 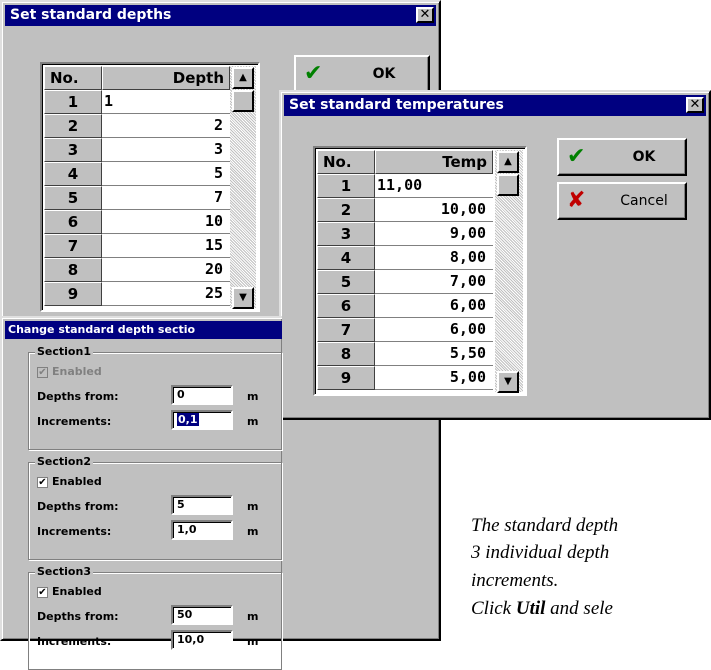 I want to click on row-value: 7,00, so click(x=434, y=282).